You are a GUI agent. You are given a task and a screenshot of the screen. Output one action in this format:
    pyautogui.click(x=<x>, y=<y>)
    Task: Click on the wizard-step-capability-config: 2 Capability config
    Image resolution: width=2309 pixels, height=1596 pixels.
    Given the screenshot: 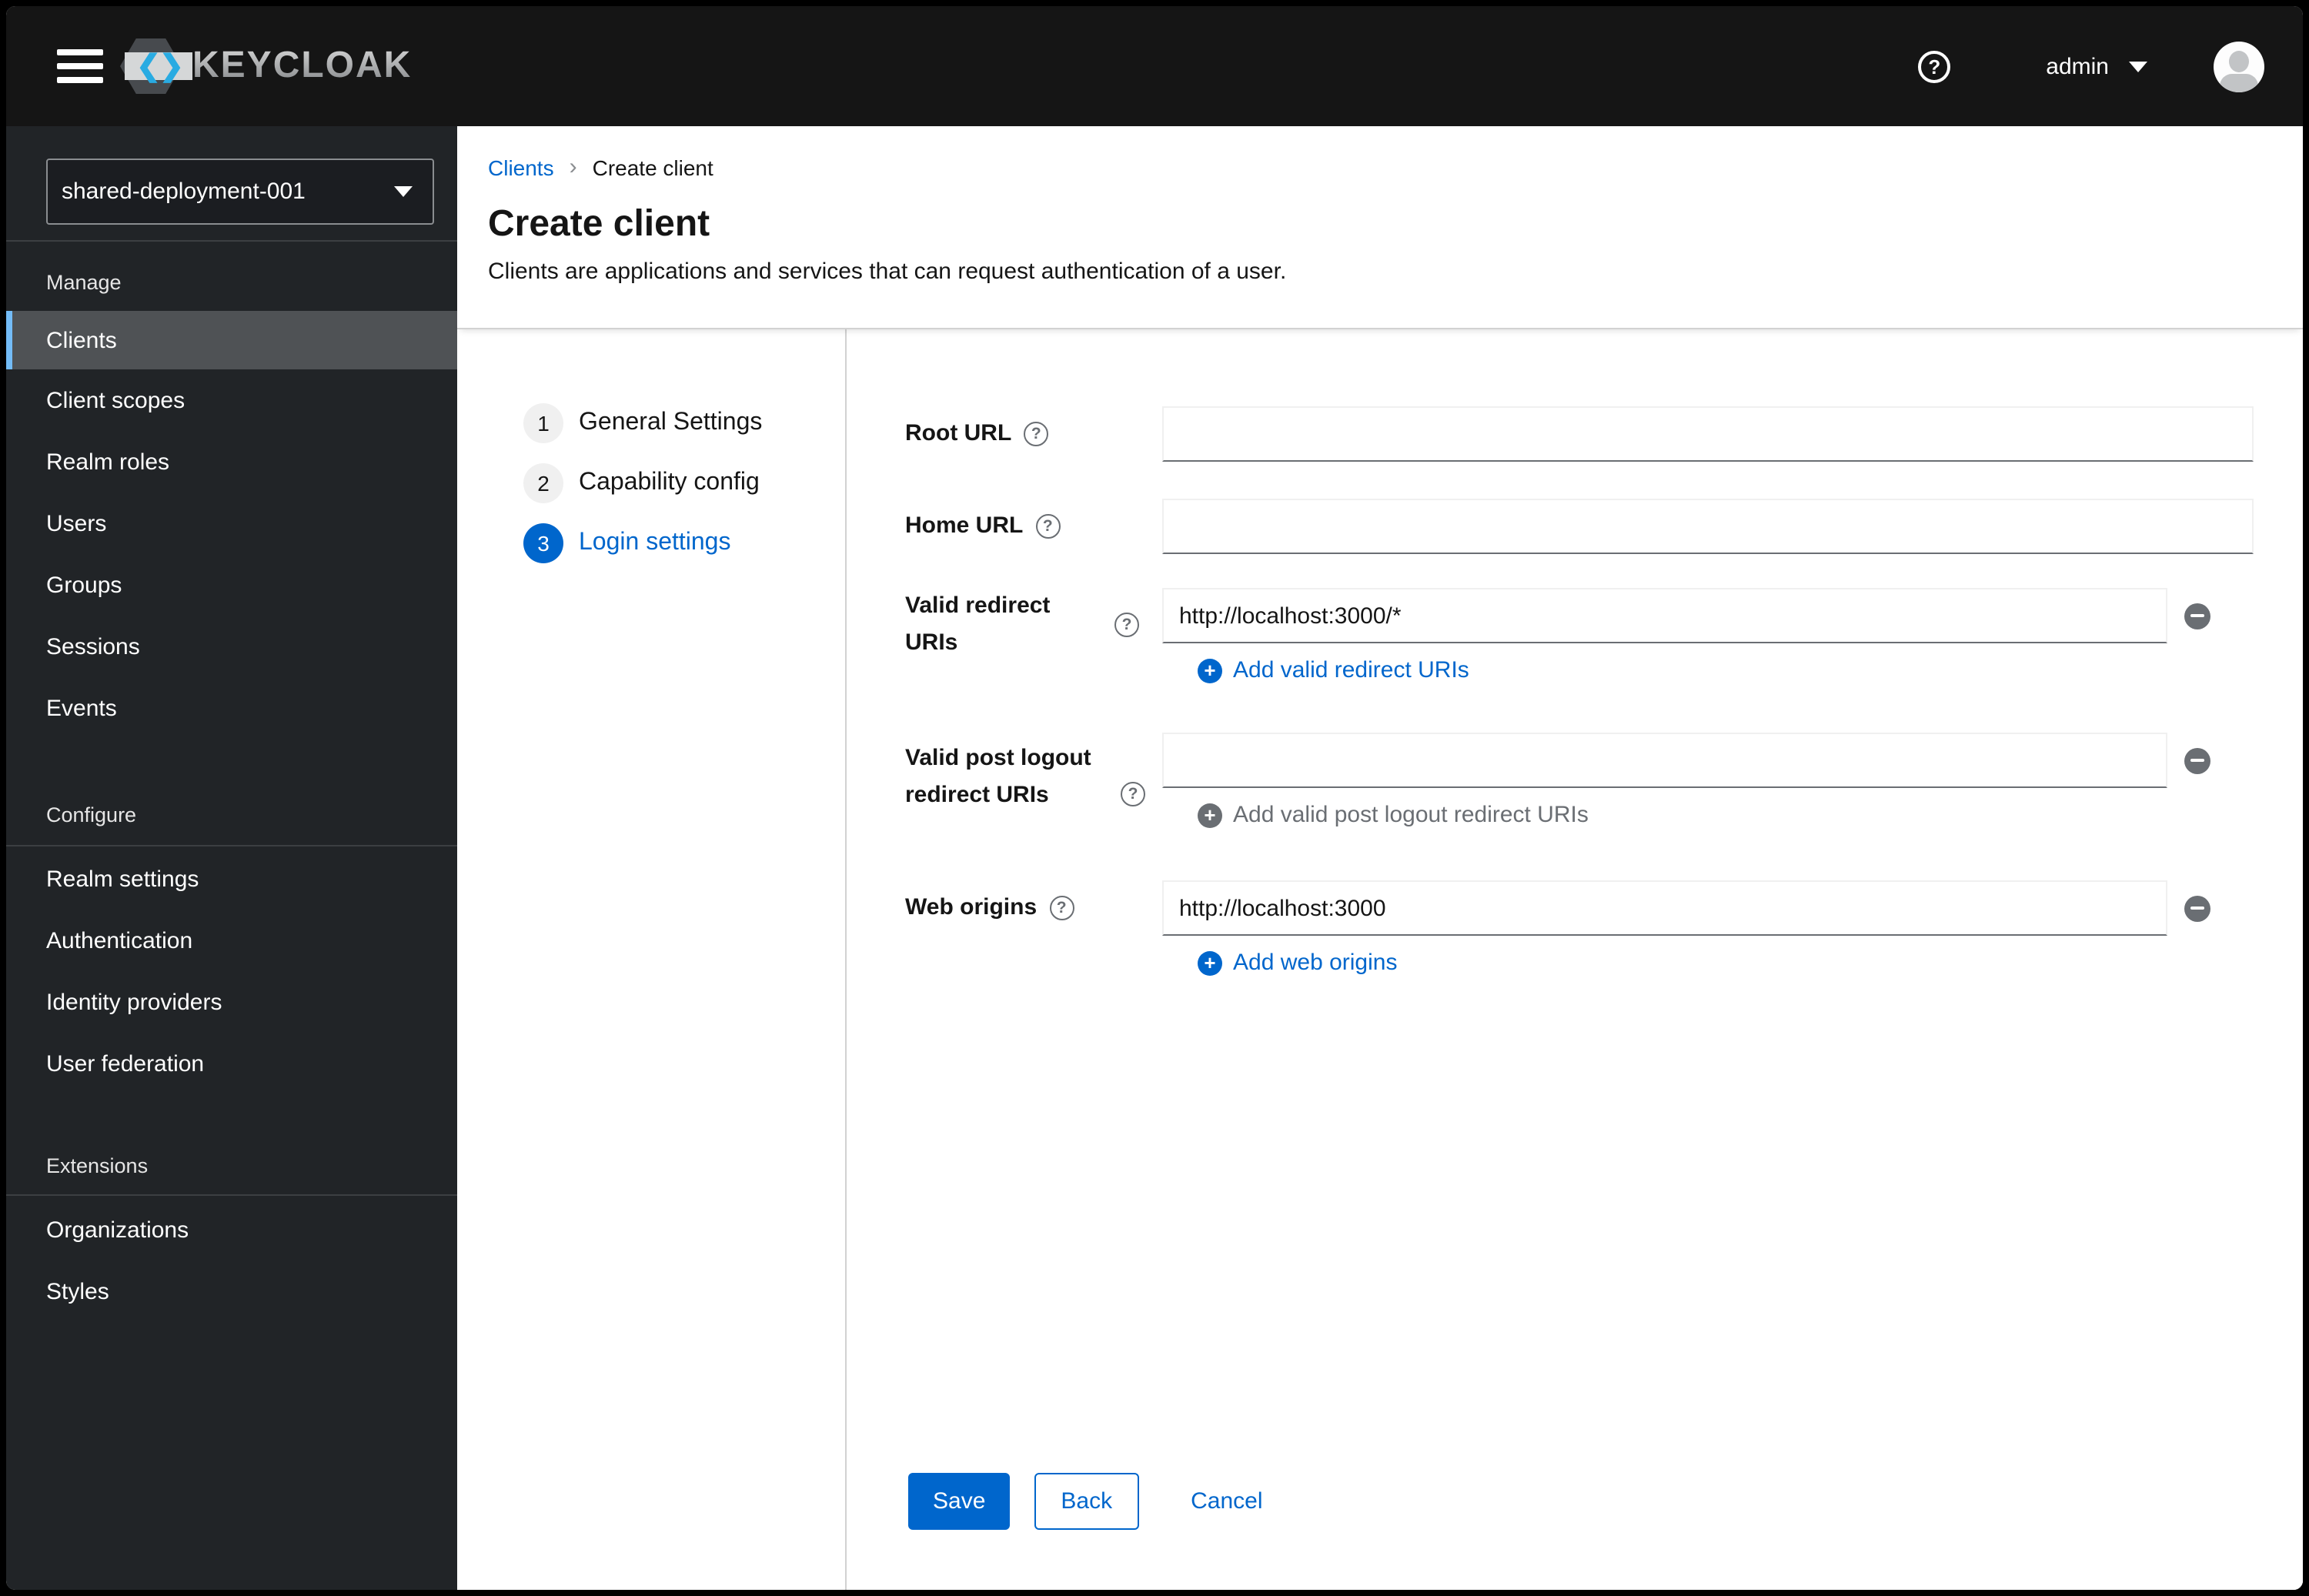 What is the action you would take?
    pyautogui.click(x=651, y=483)
    